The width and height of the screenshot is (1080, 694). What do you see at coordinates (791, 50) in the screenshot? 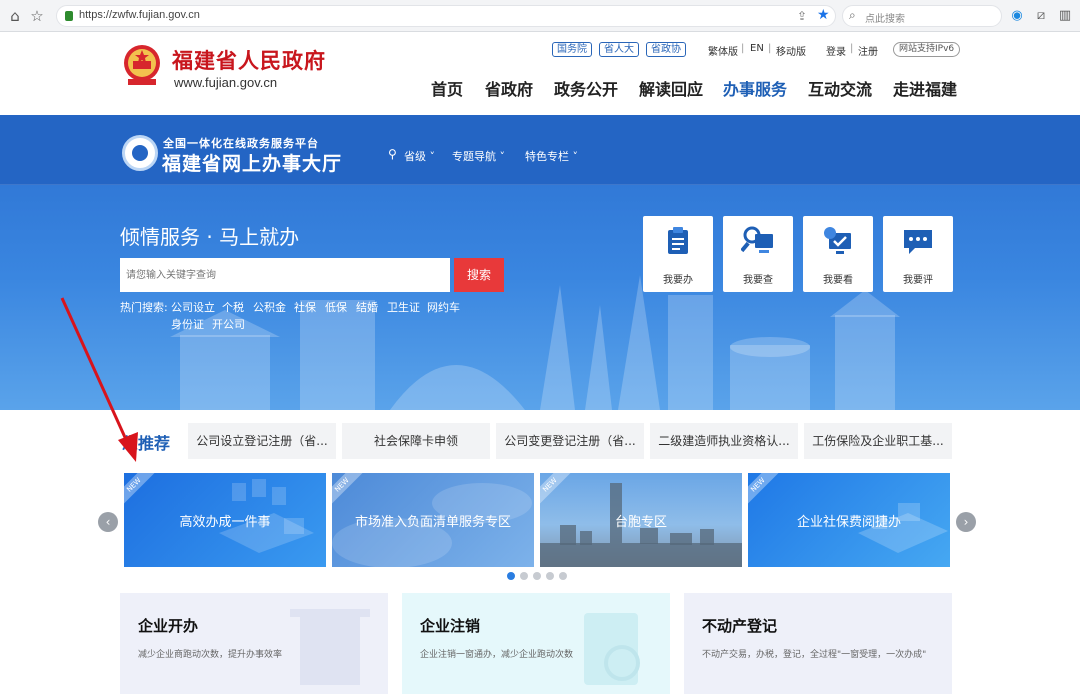
I see `link-mobile: 移动版` at bounding box center [791, 50].